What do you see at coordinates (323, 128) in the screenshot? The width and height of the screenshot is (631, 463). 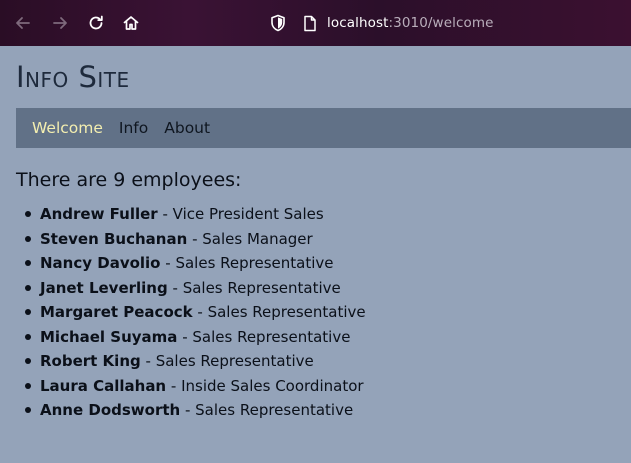 I see `main-nav: Welcome Info About` at bounding box center [323, 128].